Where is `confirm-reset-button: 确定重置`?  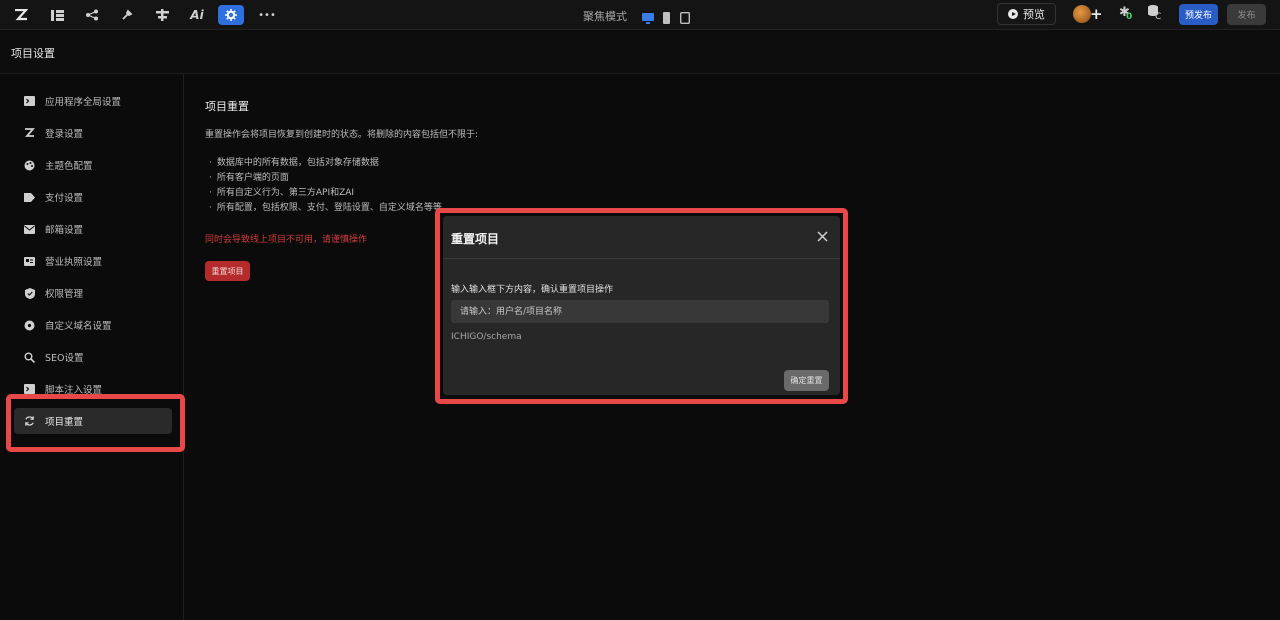 confirm-reset-button: 确定重置 is located at coordinates (806, 380).